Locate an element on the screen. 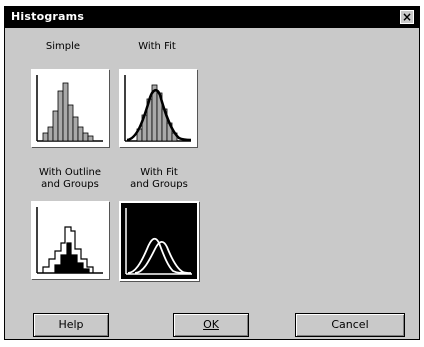 The image size is (424, 347). option-with-fit-label: With Fit is located at coordinates (157, 46).